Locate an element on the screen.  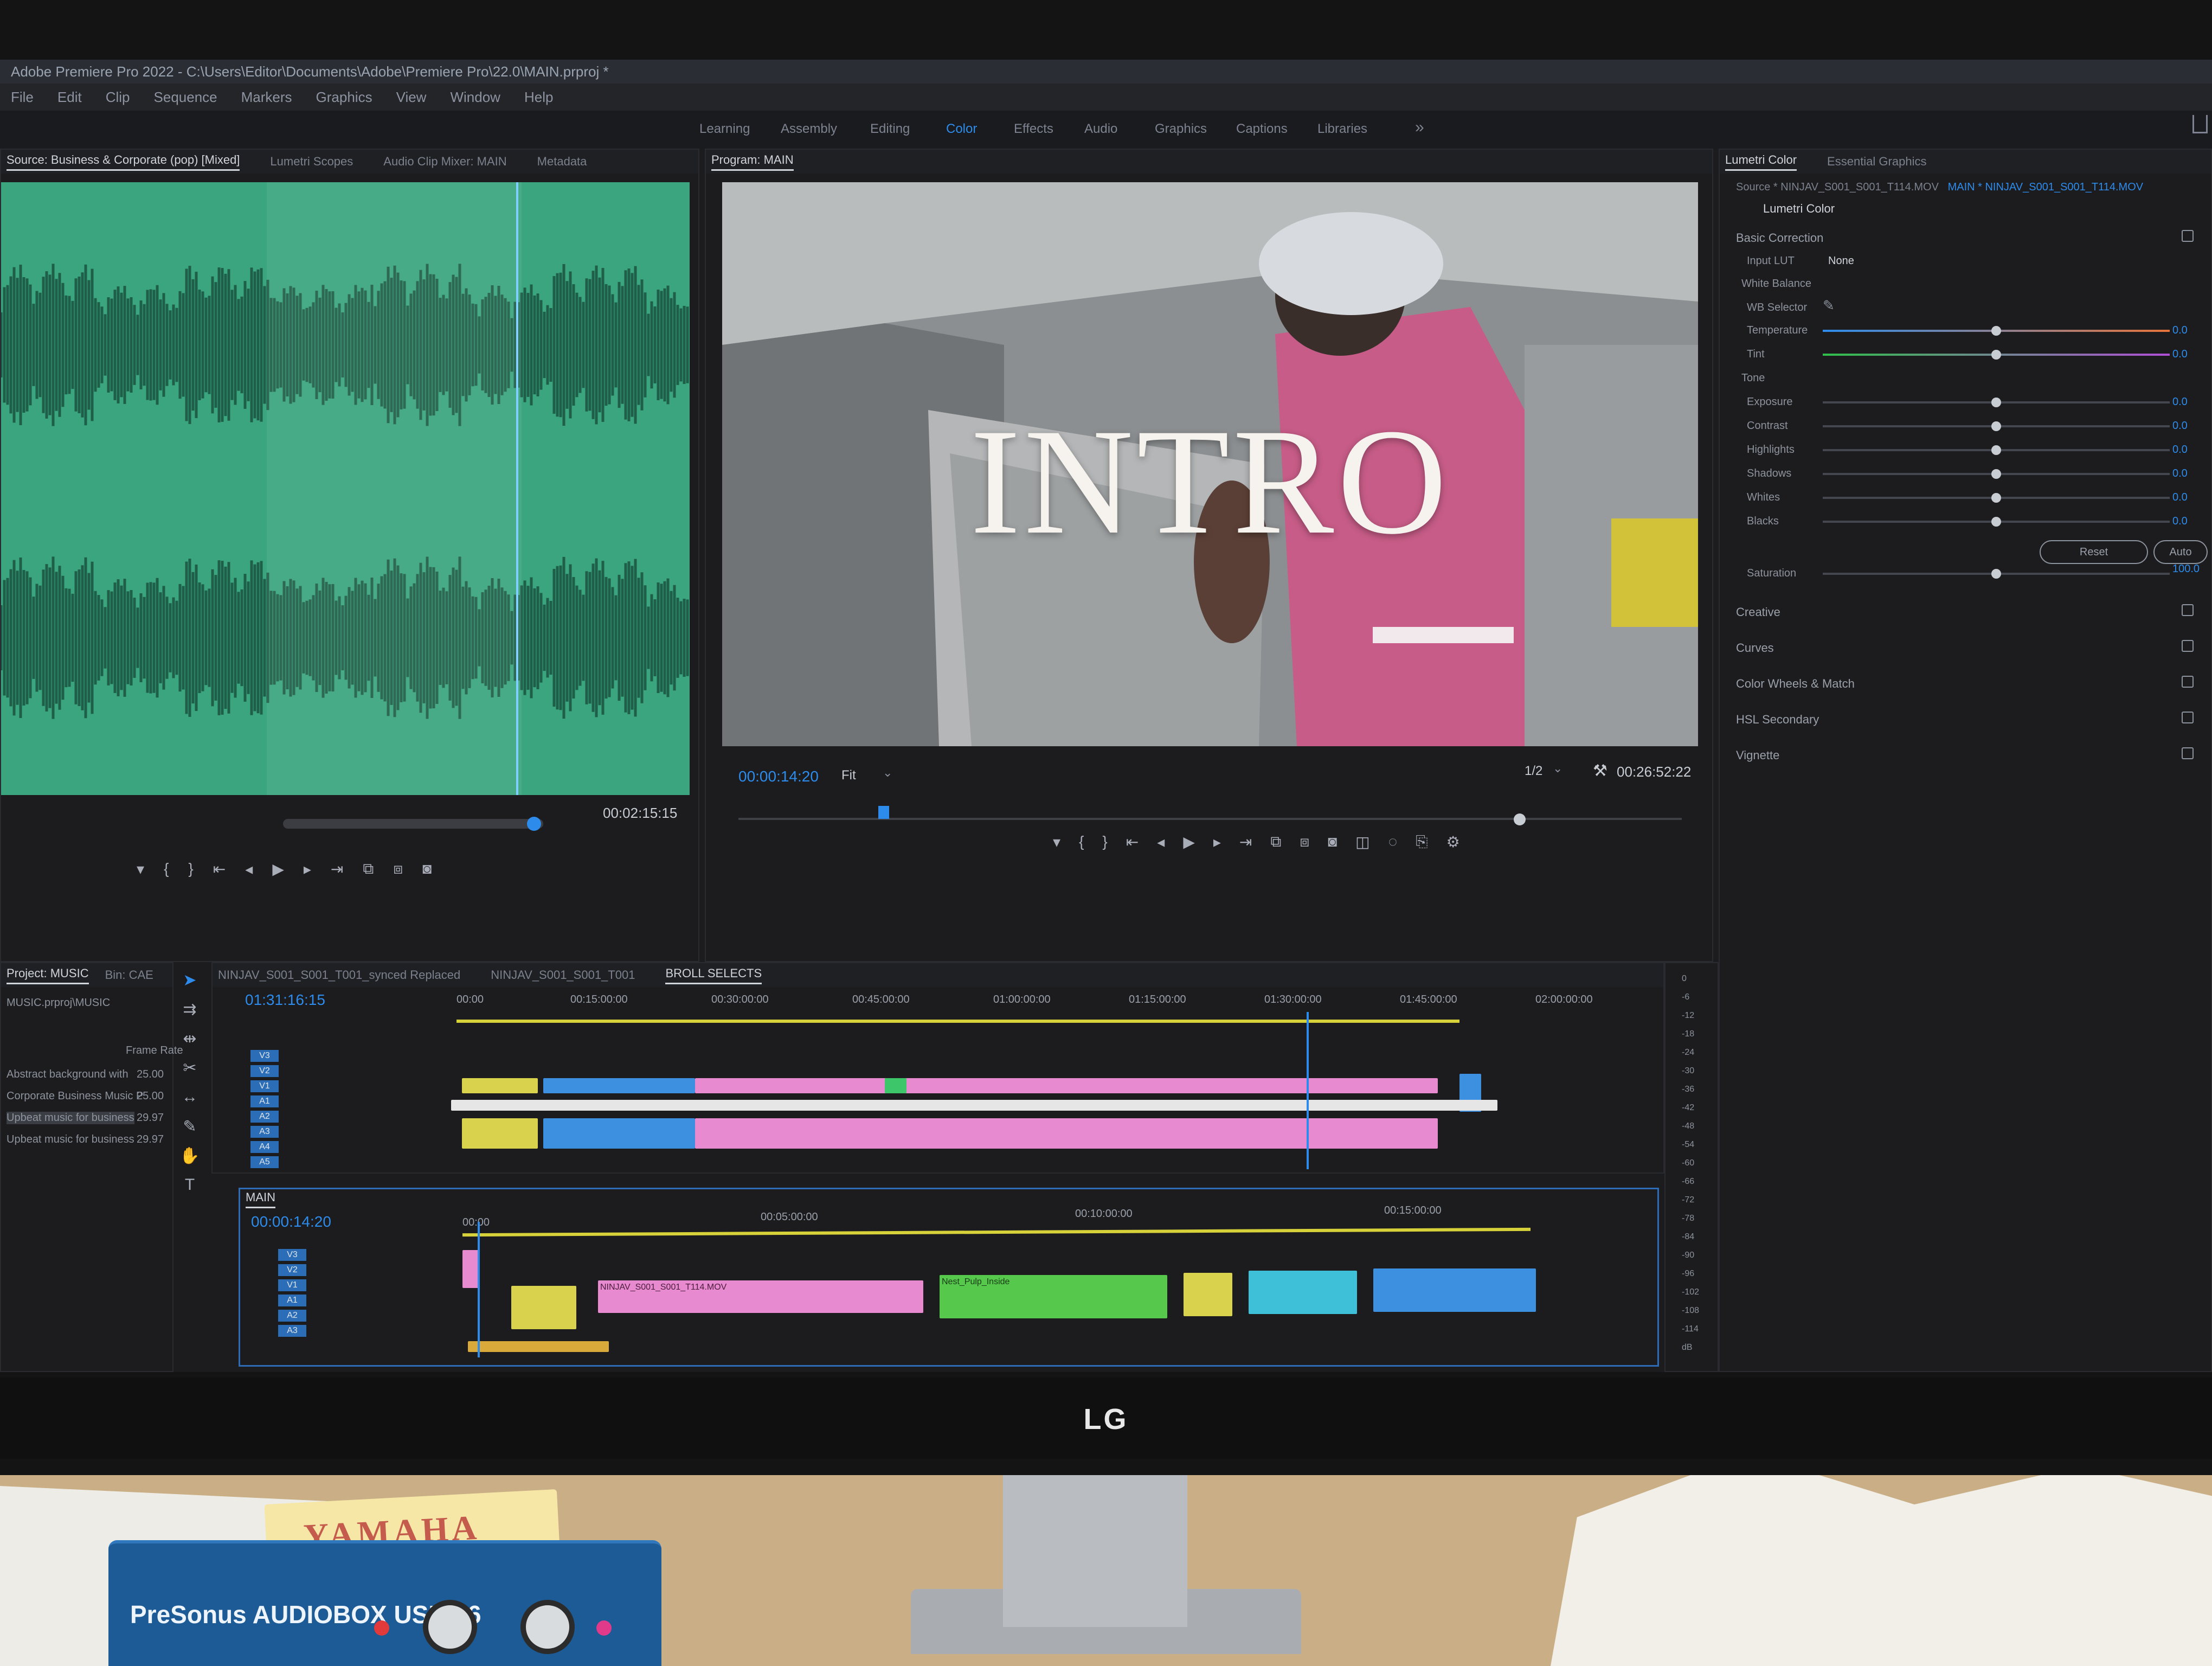
exposure-knob is located at coordinates (1996, 402).